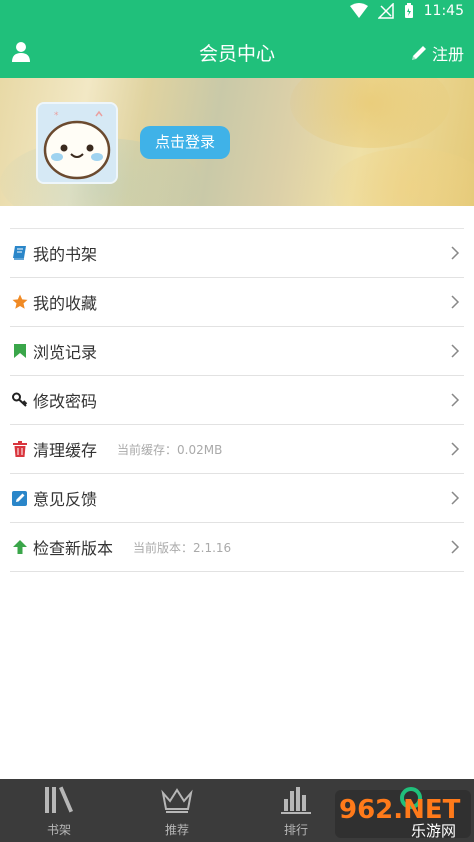 This screenshot has height=842, width=474. I want to click on watermark-logo: 962.NET 乐游网, so click(403, 813).